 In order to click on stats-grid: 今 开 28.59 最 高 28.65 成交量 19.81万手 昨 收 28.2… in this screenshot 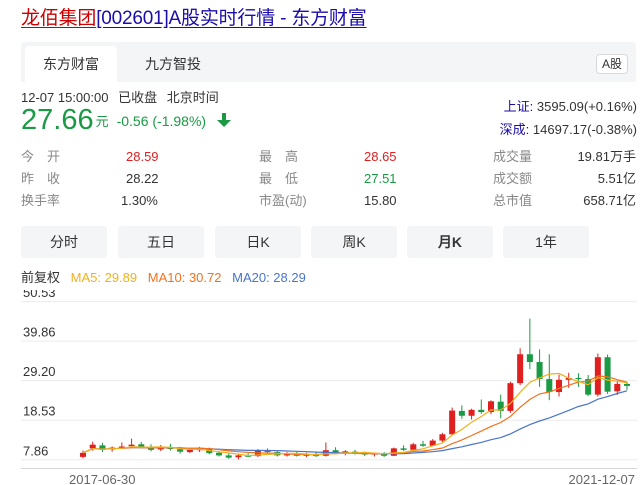, I will do `click(328, 179)`.